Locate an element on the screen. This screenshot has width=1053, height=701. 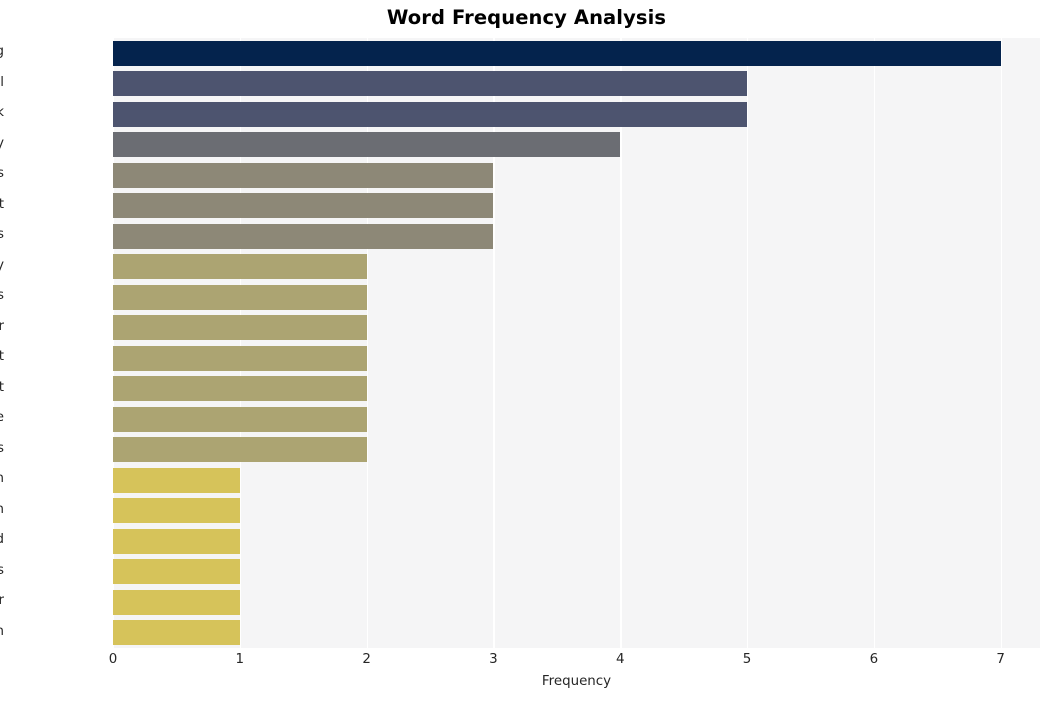
bar-come is located at coordinates (240, 419).